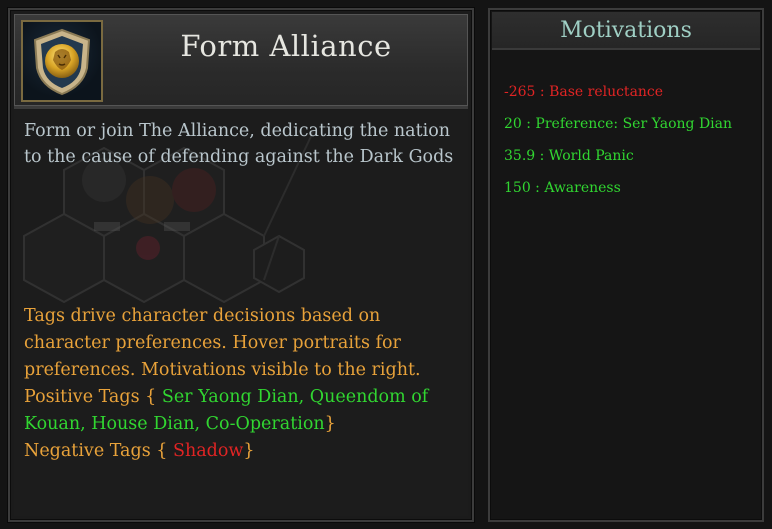 This screenshot has width=772, height=529. I want to click on lion-shield-icon, so click(62, 62).